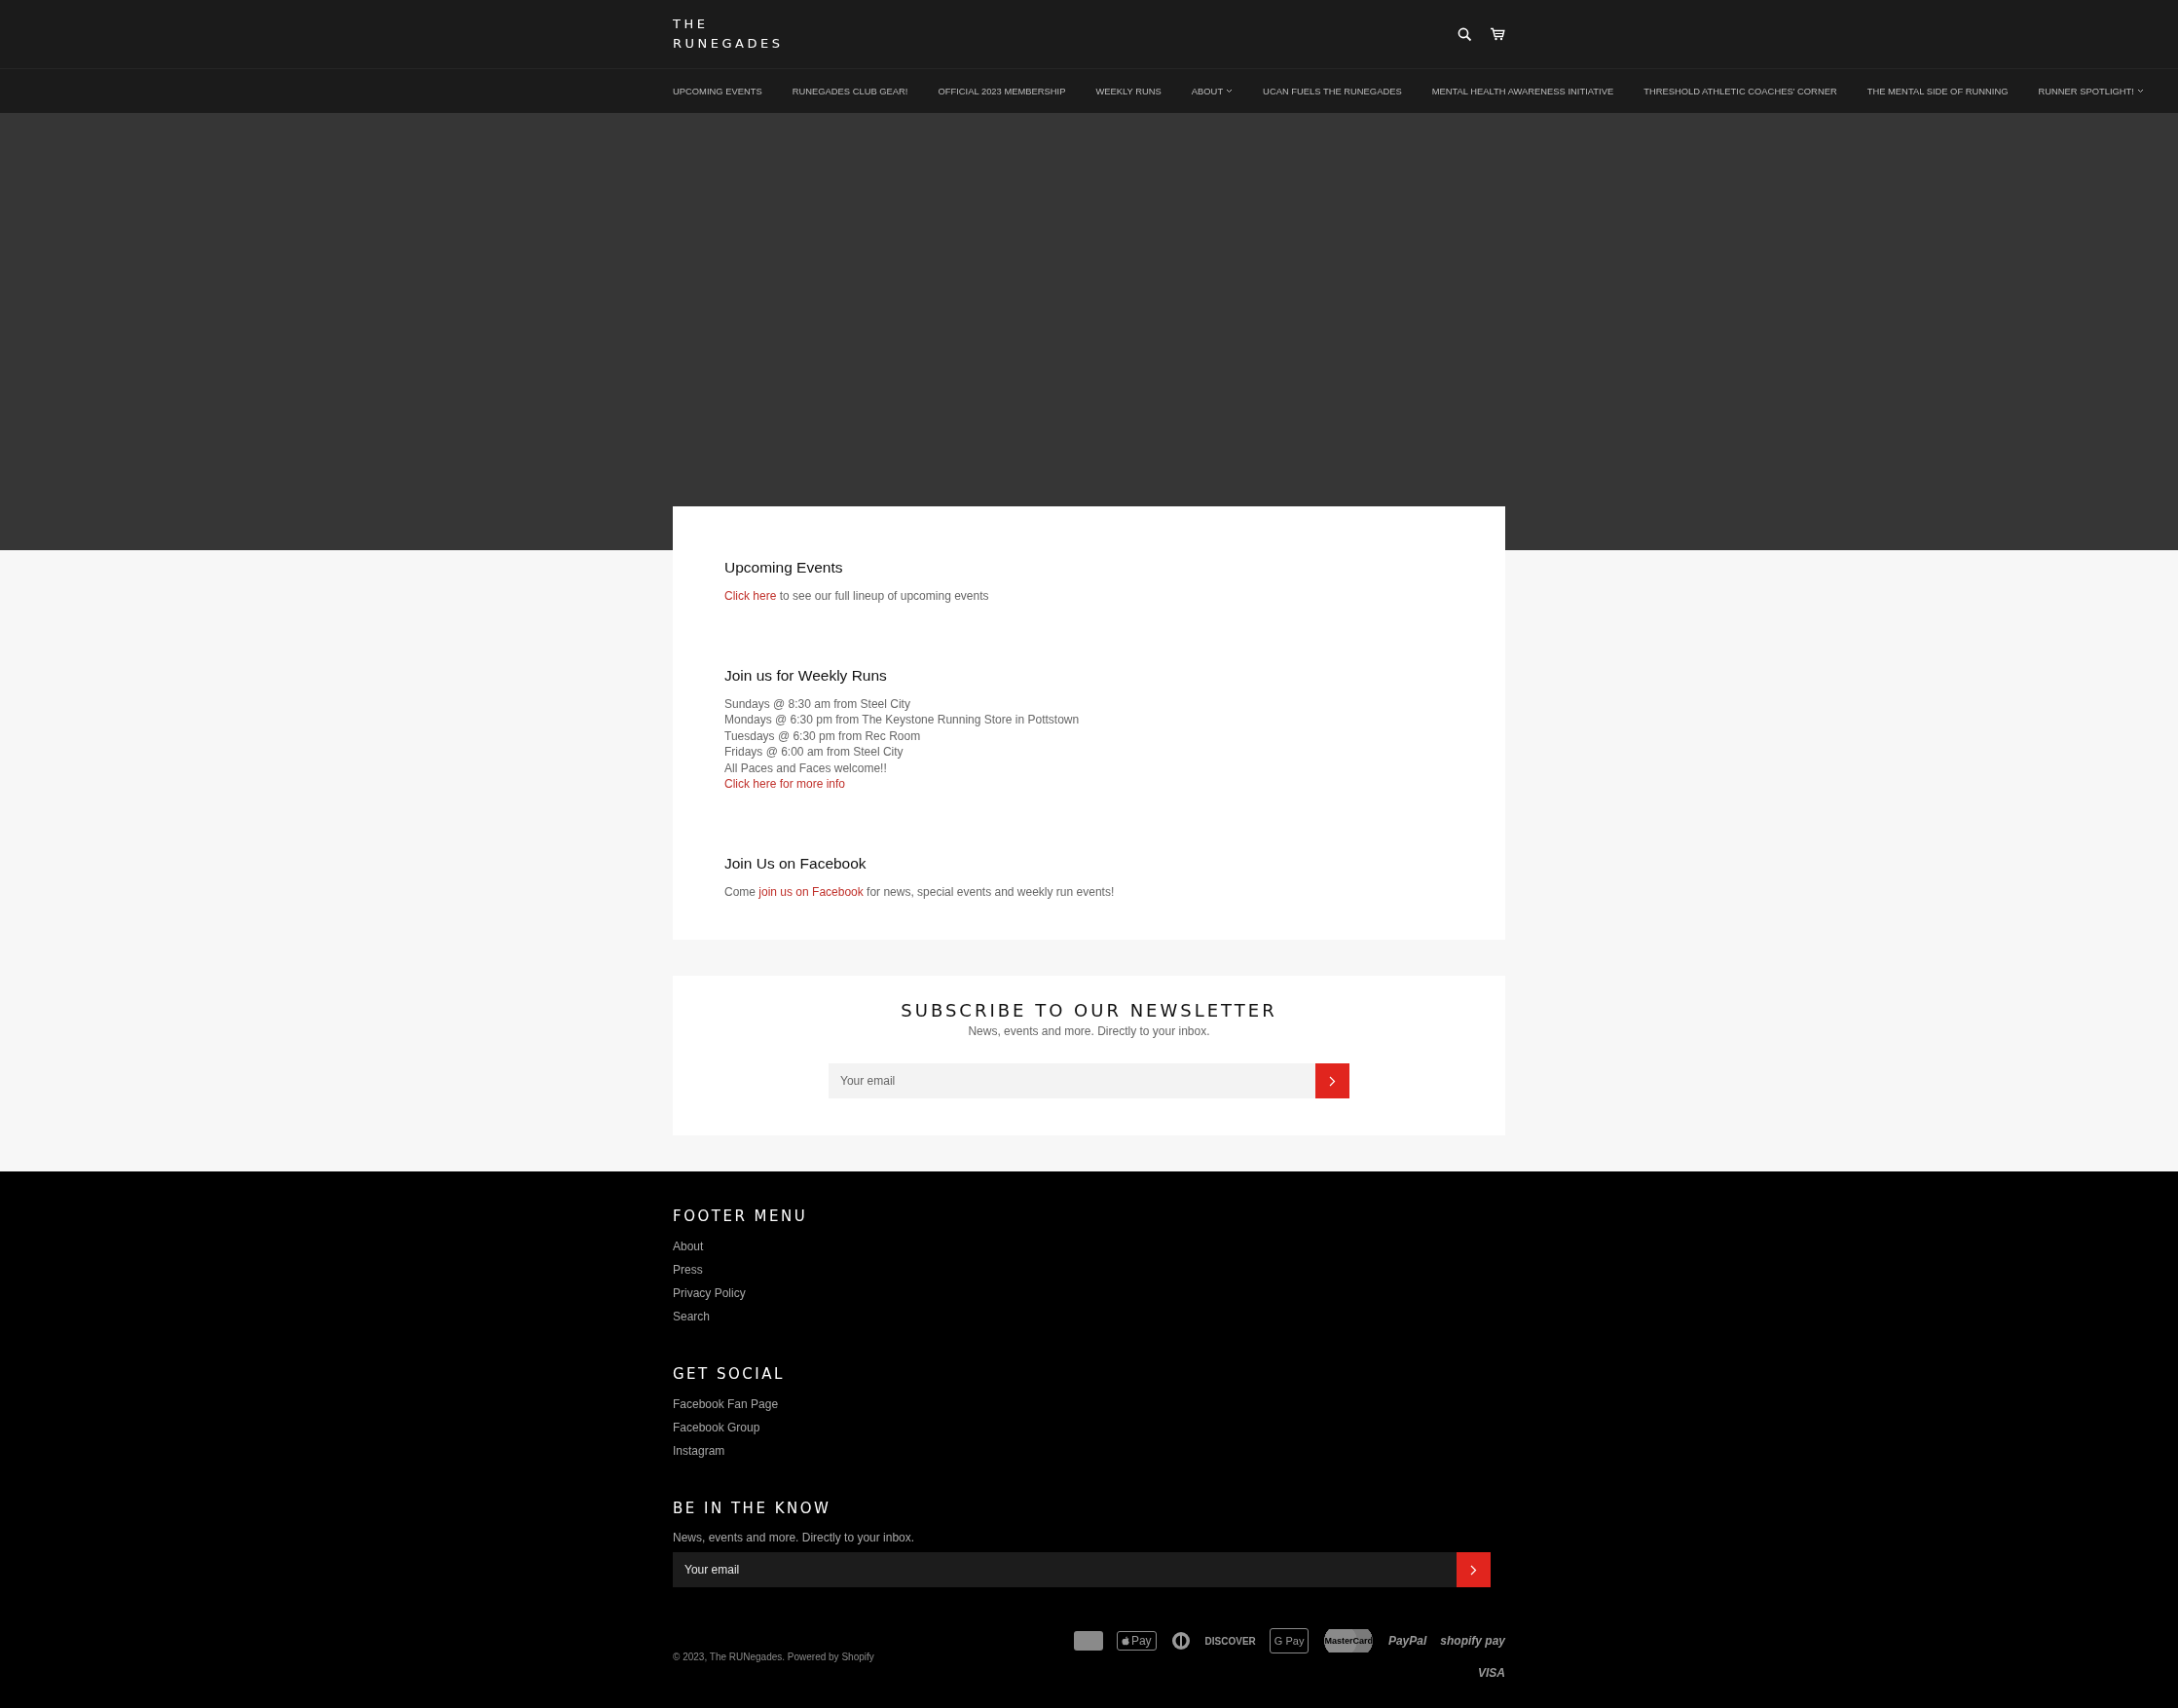 The image size is (2178, 1708). I want to click on search-icon, so click(1465, 34).